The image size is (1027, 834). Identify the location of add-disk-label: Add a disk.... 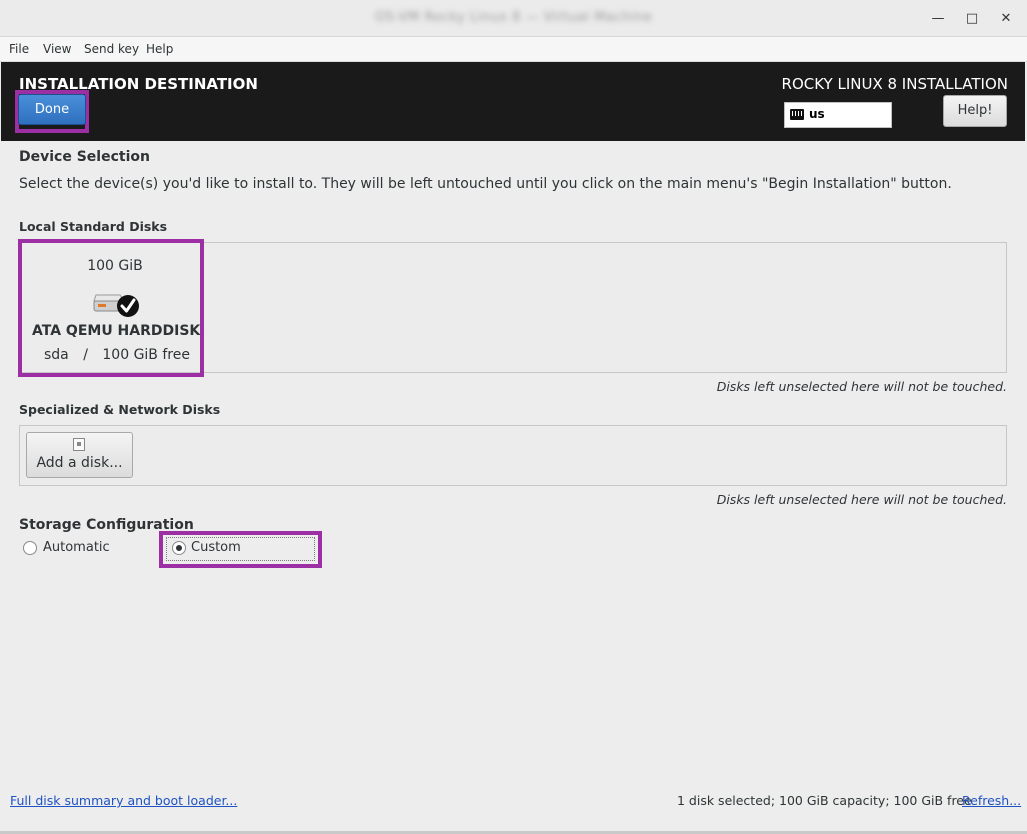
(79, 463).